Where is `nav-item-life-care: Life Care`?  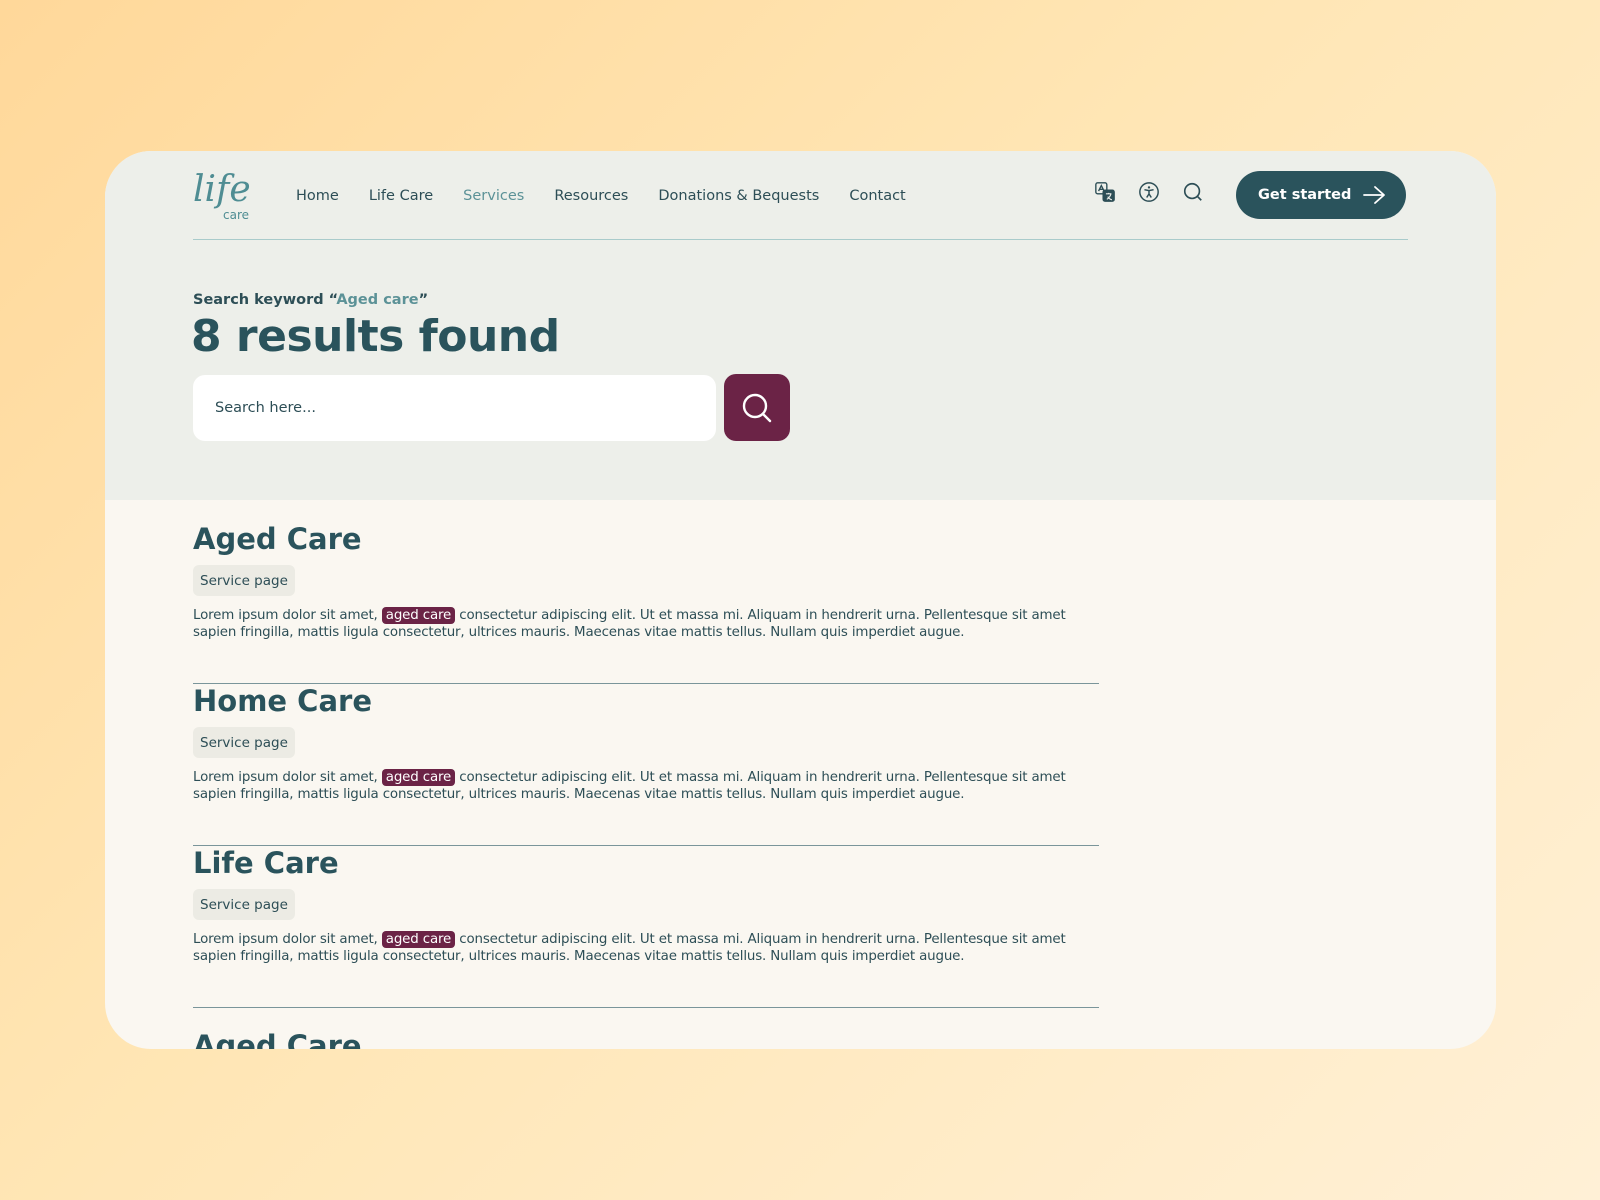 nav-item-life-care: Life Care is located at coordinates (401, 196).